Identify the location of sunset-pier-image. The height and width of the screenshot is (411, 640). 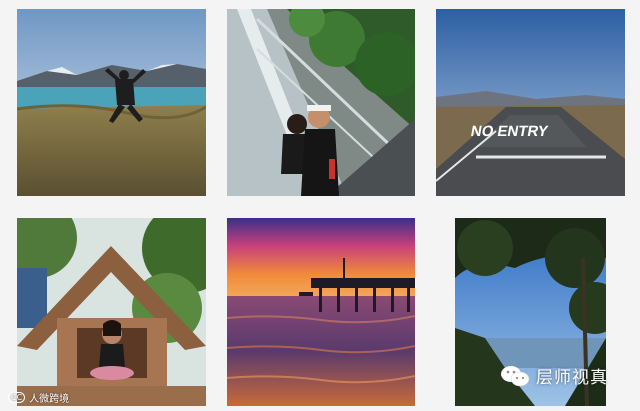
(321, 312).